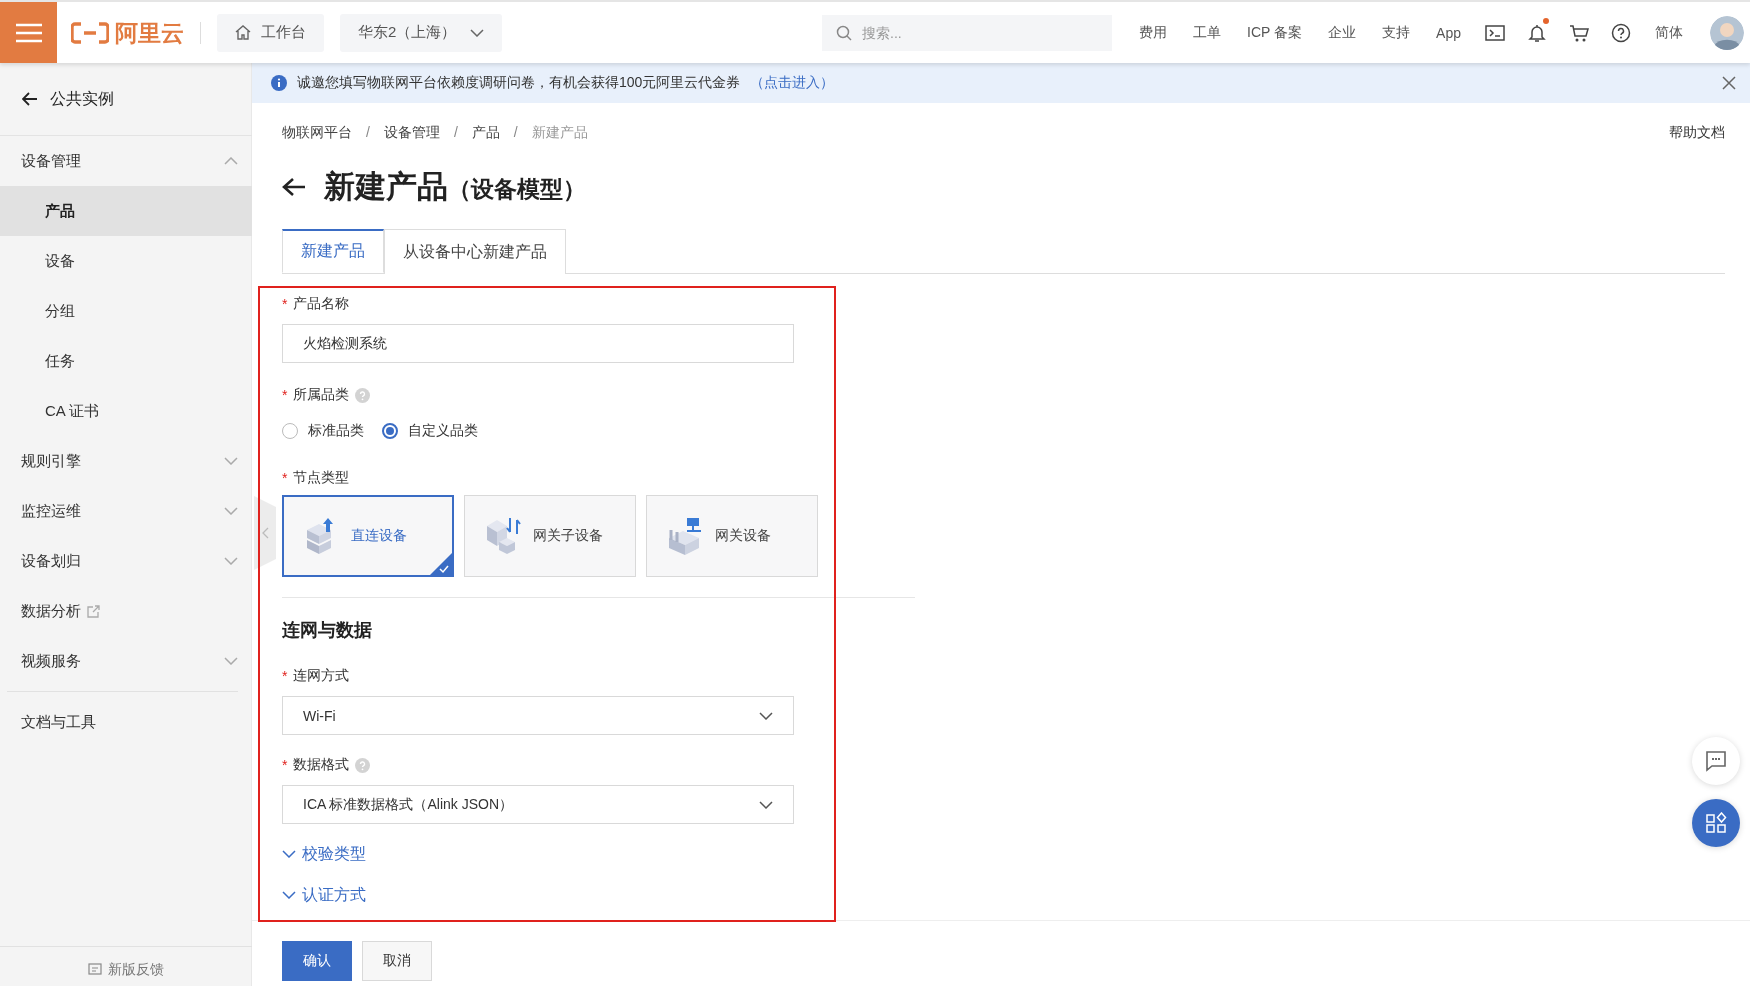 This screenshot has height=986, width=1750. I want to click on breadcrumb-link: 产品, so click(485, 133).